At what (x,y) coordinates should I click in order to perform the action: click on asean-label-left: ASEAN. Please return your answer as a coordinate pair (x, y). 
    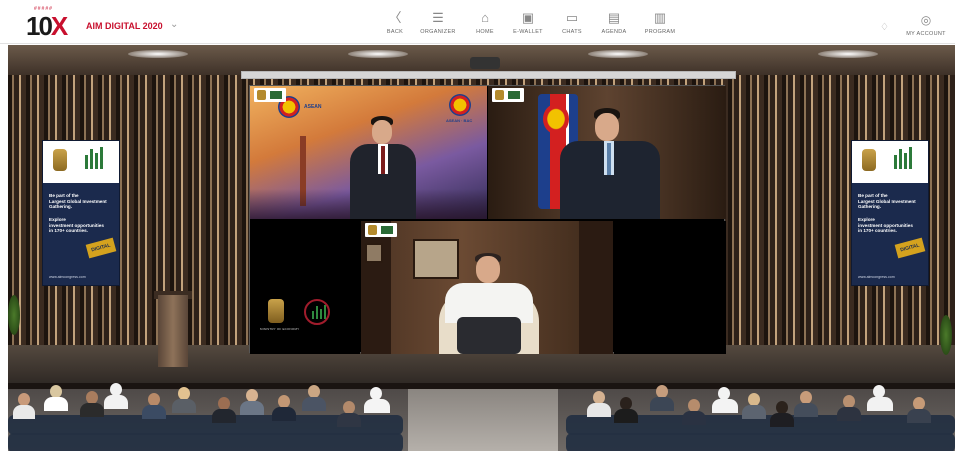
    Looking at the image, I should click on (313, 107).